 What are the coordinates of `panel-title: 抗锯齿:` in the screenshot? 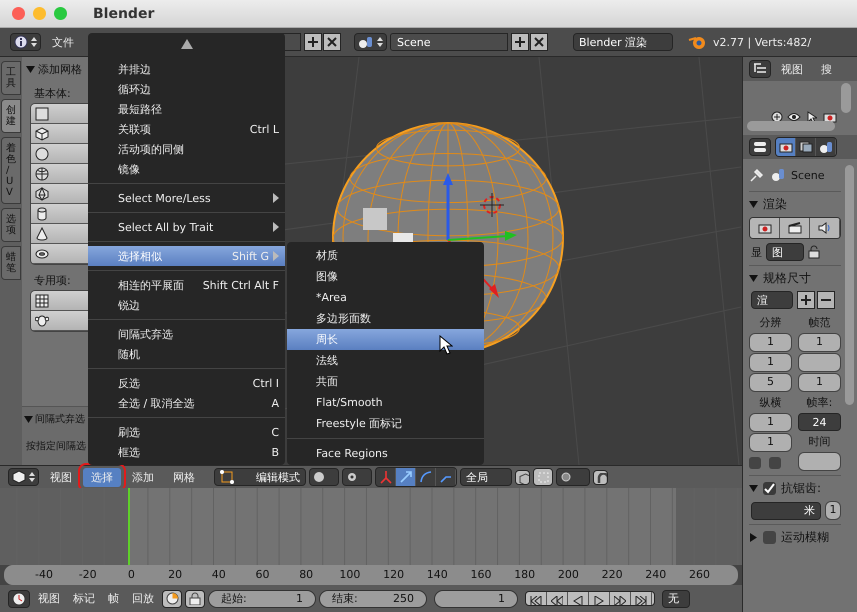 It's located at (801, 488).